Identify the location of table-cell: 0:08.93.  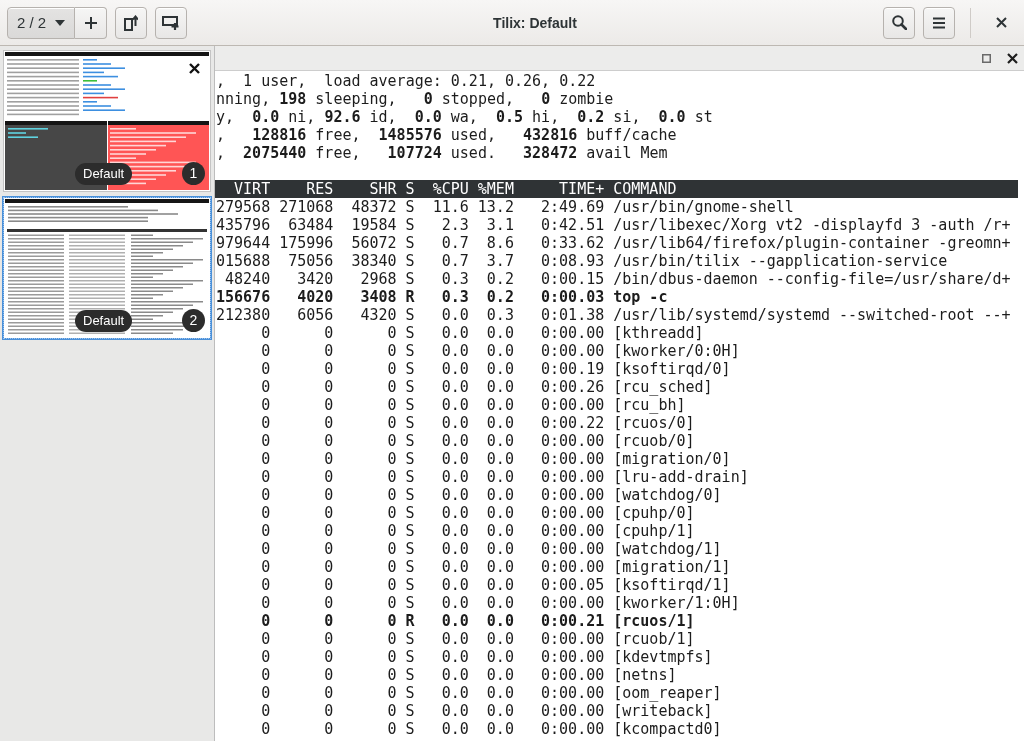
(573, 261).